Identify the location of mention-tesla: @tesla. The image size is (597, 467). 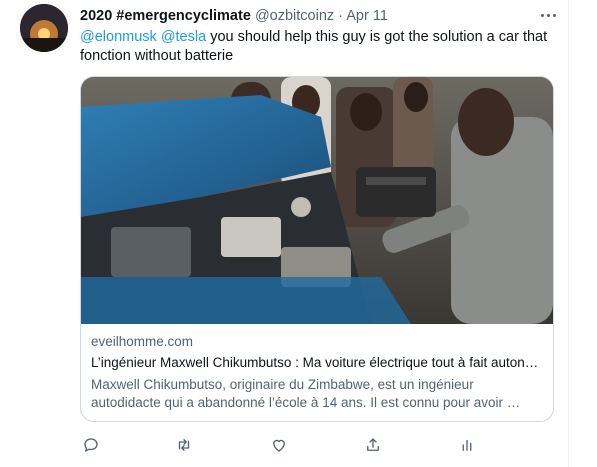
(183, 37).